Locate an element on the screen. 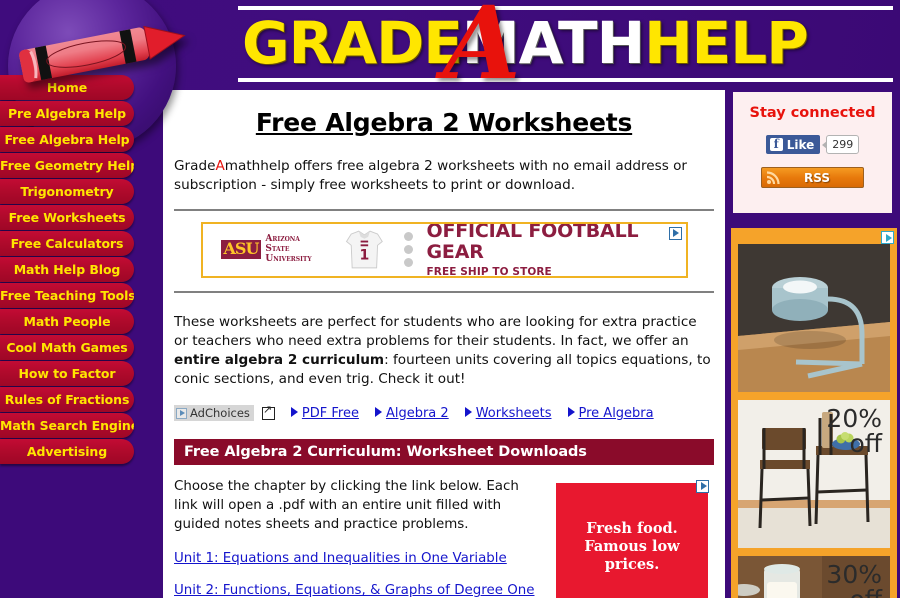 Image resolution: width=924 pixels, height=598 pixels. rss-icon is located at coordinates (773, 178).